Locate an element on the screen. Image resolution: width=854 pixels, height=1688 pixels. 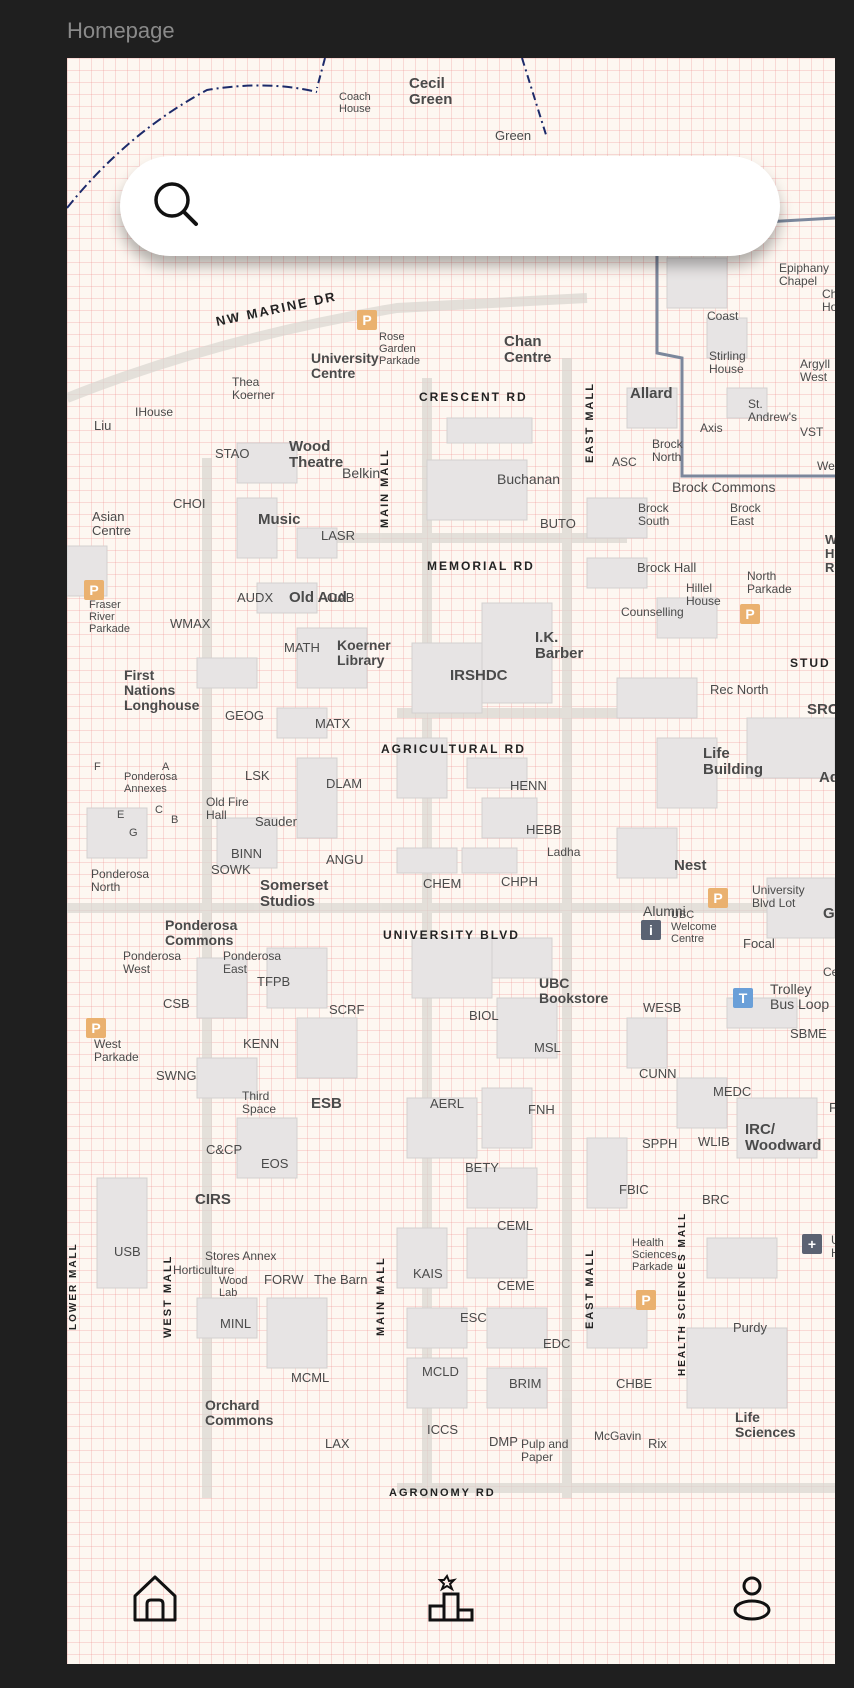
place-label-university-centre: University Centre is located at coordinates (345, 365).